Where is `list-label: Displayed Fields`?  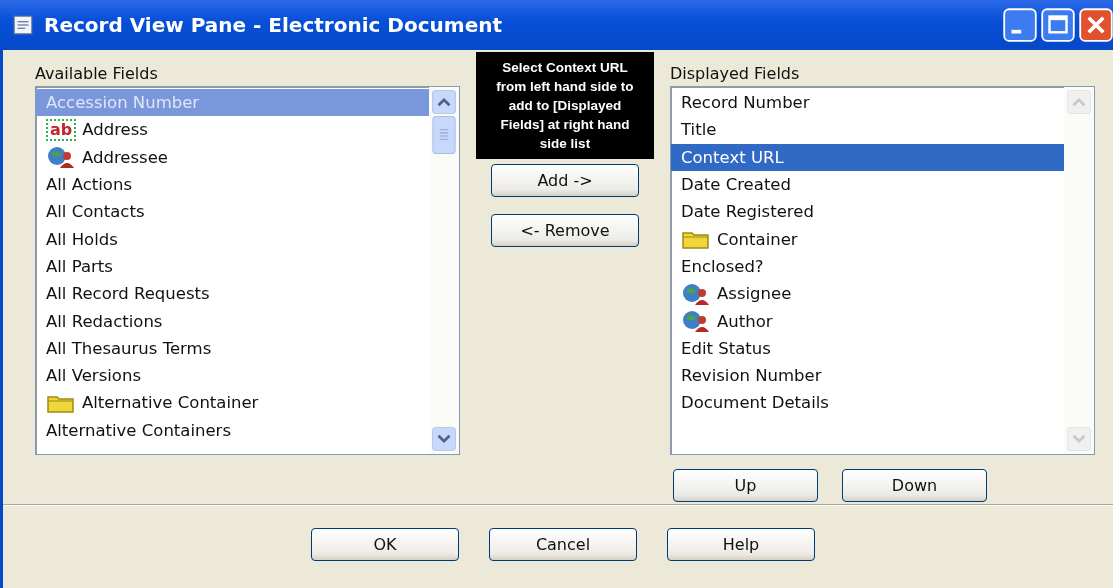
list-label: Displayed Fields is located at coordinates (735, 74).